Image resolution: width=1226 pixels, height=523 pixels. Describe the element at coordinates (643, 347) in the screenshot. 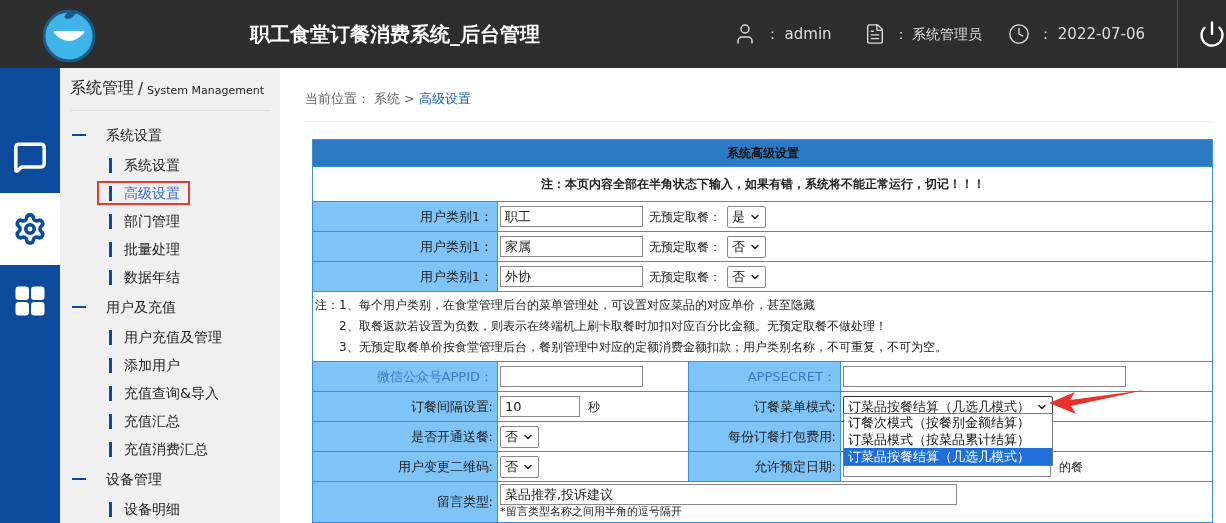

I see `note-text: 3、无预定取餐单价按食堂管理后台，餐别管理中对应的定额消费金额扣款；用户类别名称，不可重复，不可为空。` at that location.